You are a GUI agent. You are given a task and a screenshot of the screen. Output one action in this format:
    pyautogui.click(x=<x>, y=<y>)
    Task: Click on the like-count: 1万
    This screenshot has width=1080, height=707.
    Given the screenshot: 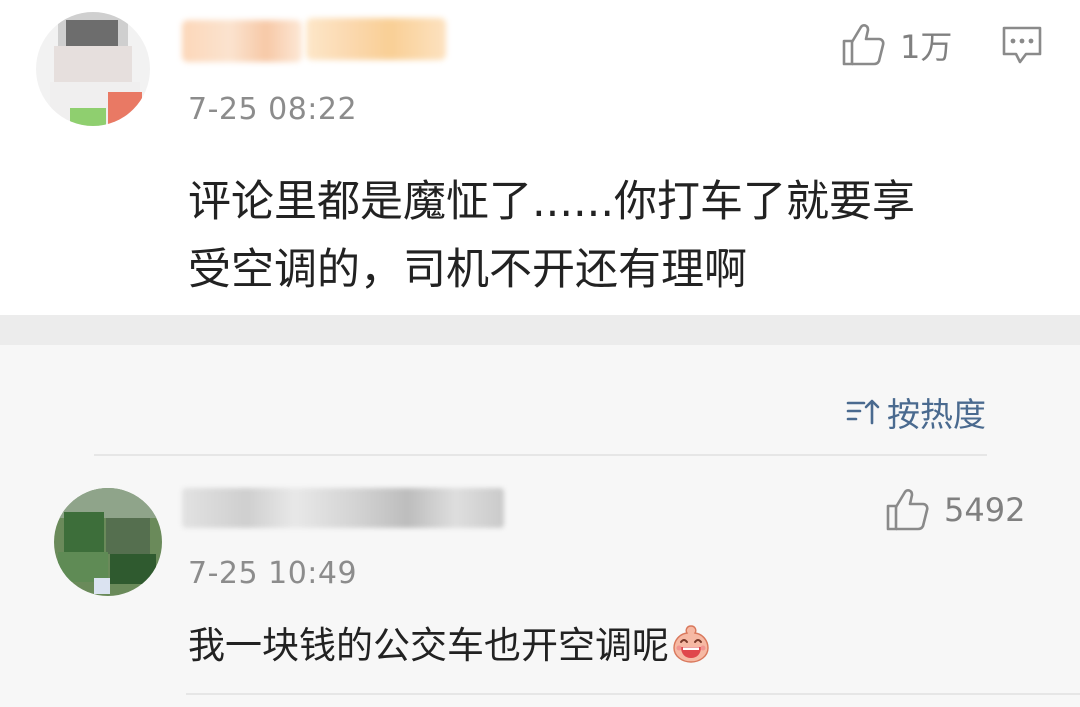 What is the action you would take?
    pyautogui.click(x=926, y=47)
    